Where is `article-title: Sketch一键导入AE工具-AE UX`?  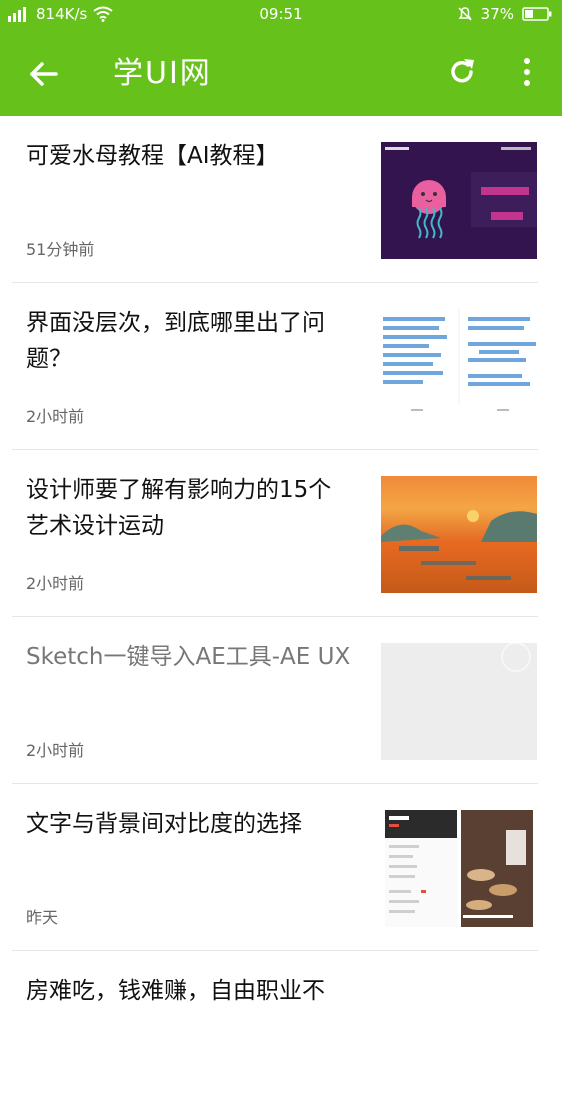
article-title: Sketch一键导入AE工具-AE UX is located at coordinates (188, 657).